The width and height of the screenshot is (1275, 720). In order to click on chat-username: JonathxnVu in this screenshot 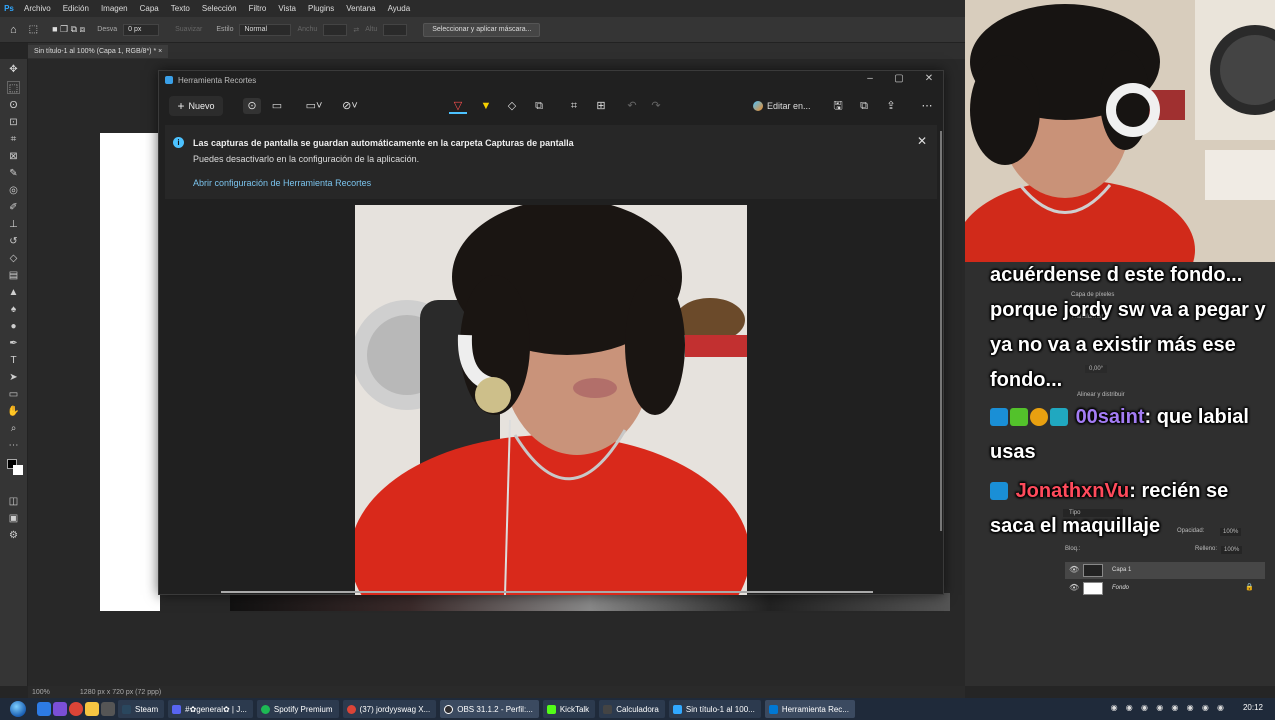, I will do `click(1073, 491)`.